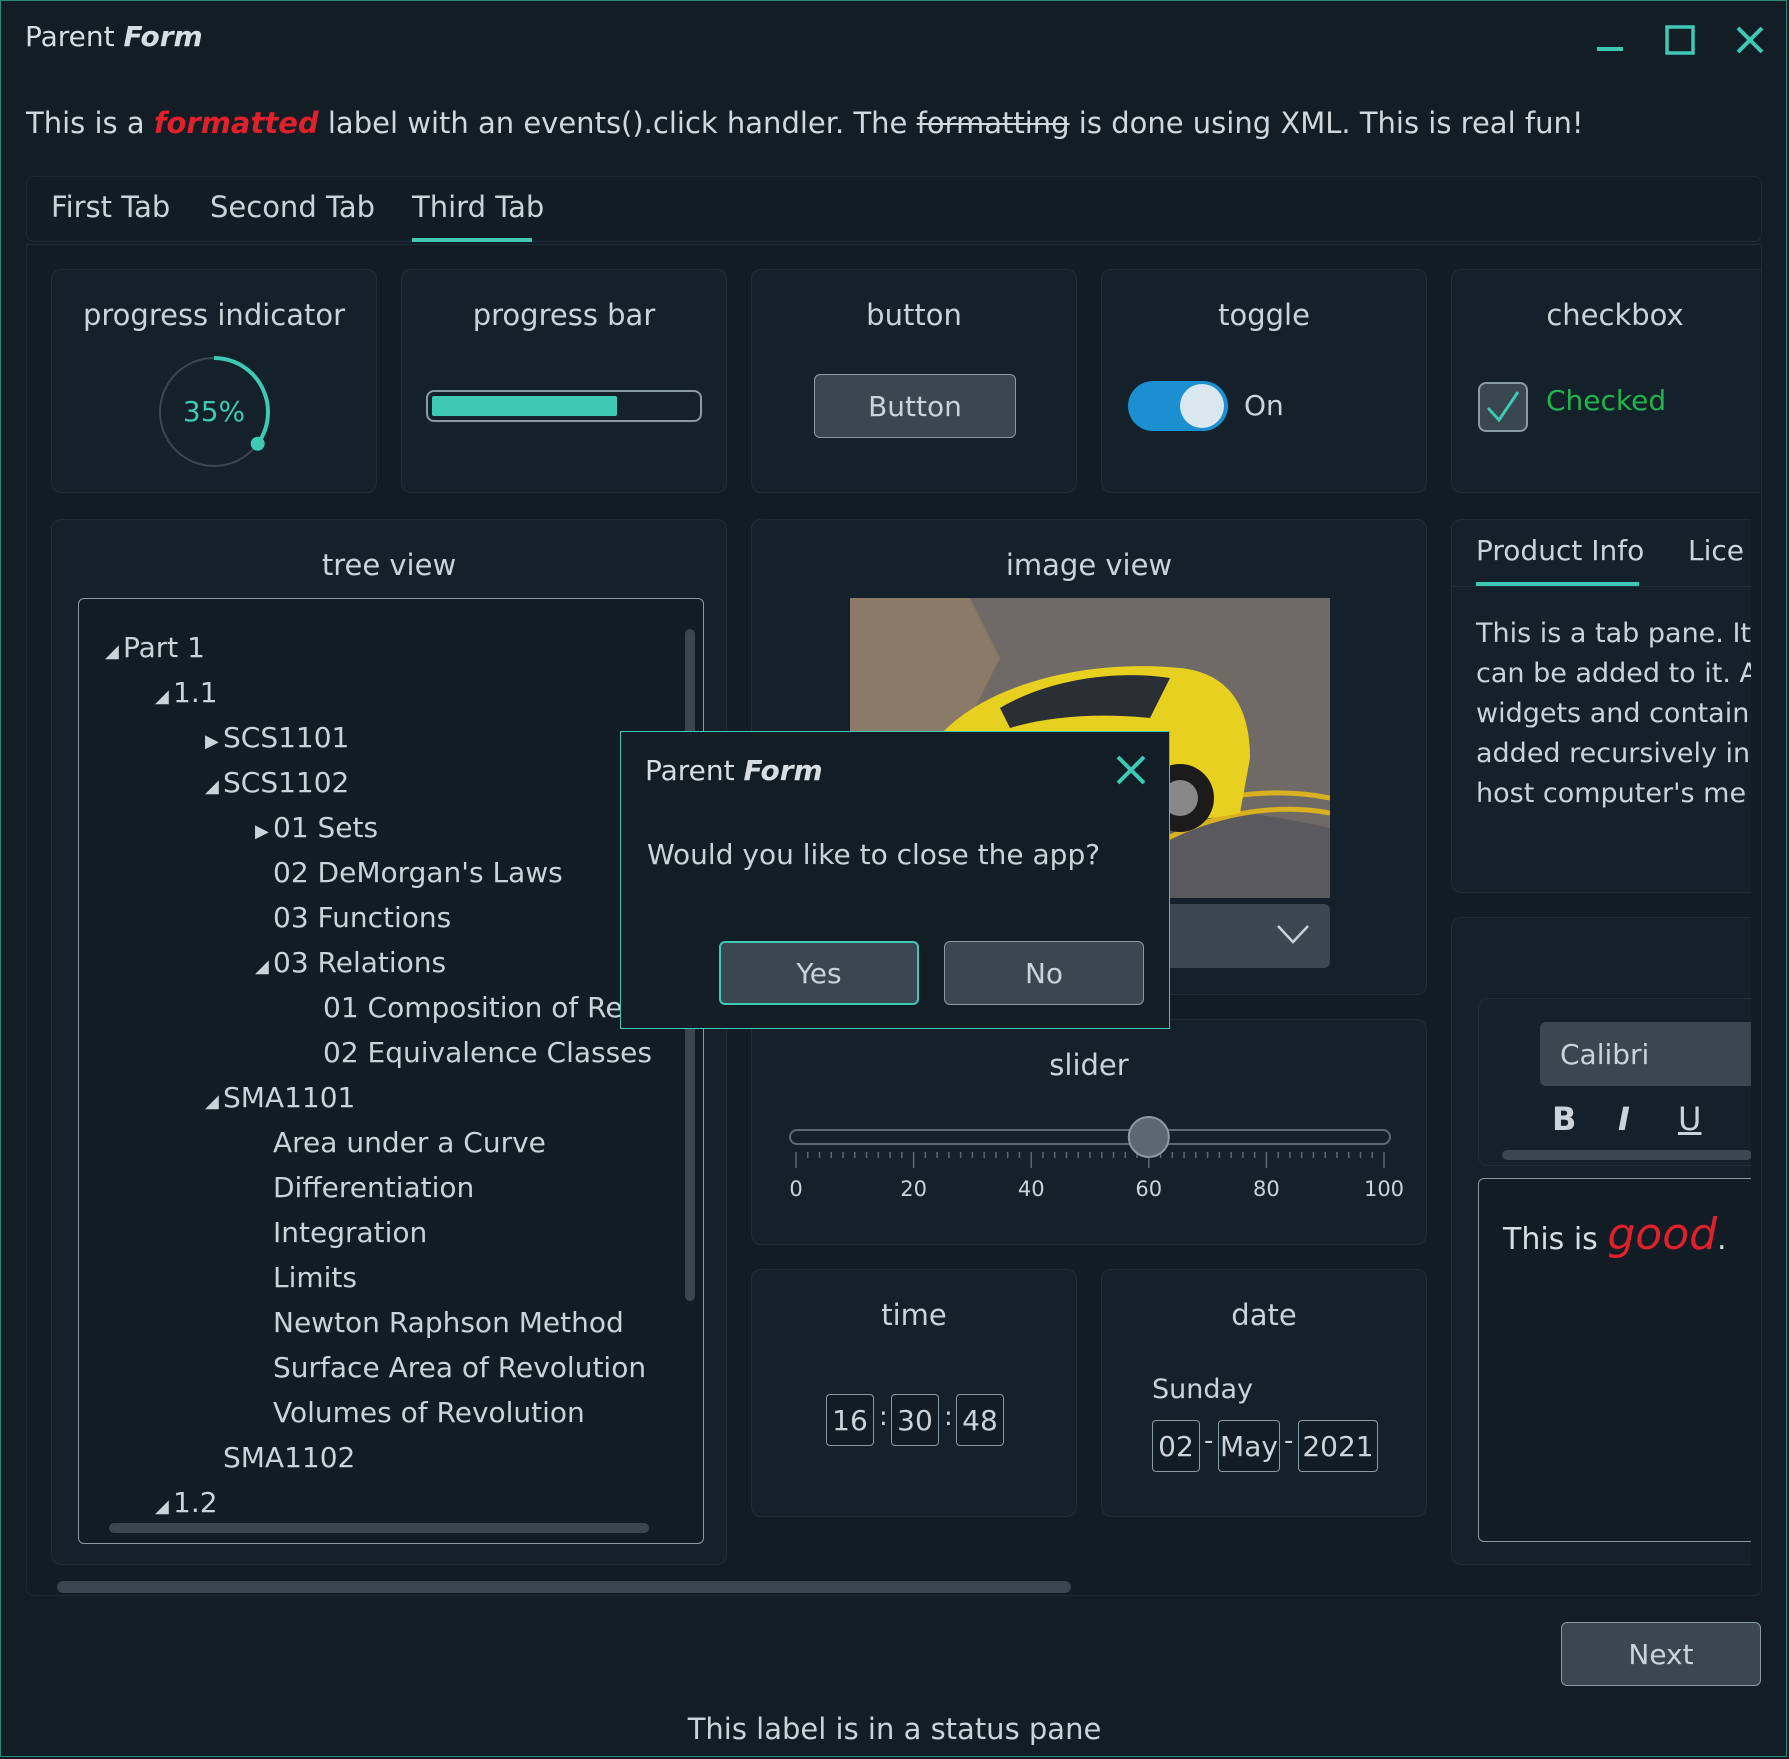  I want to click on tree-node: Volumes of Revolution, so click(420, 1412).